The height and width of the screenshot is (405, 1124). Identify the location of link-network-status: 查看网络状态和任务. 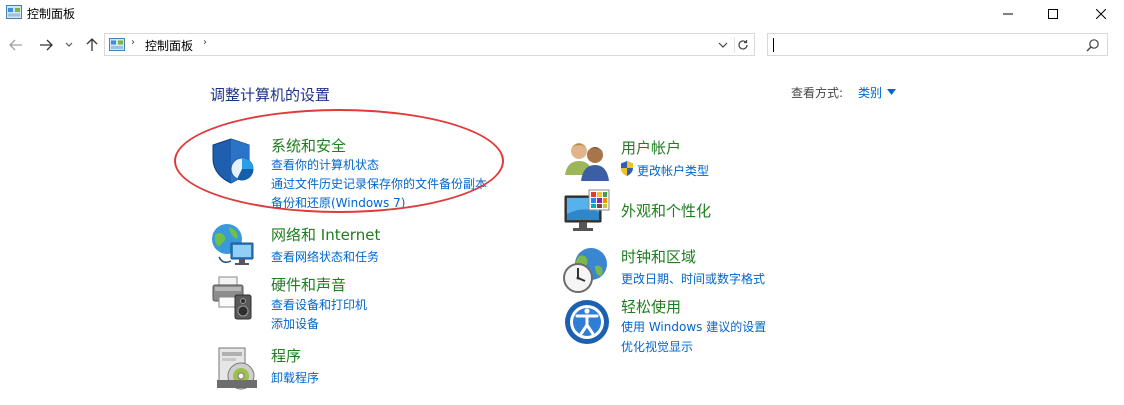
(325, 256).